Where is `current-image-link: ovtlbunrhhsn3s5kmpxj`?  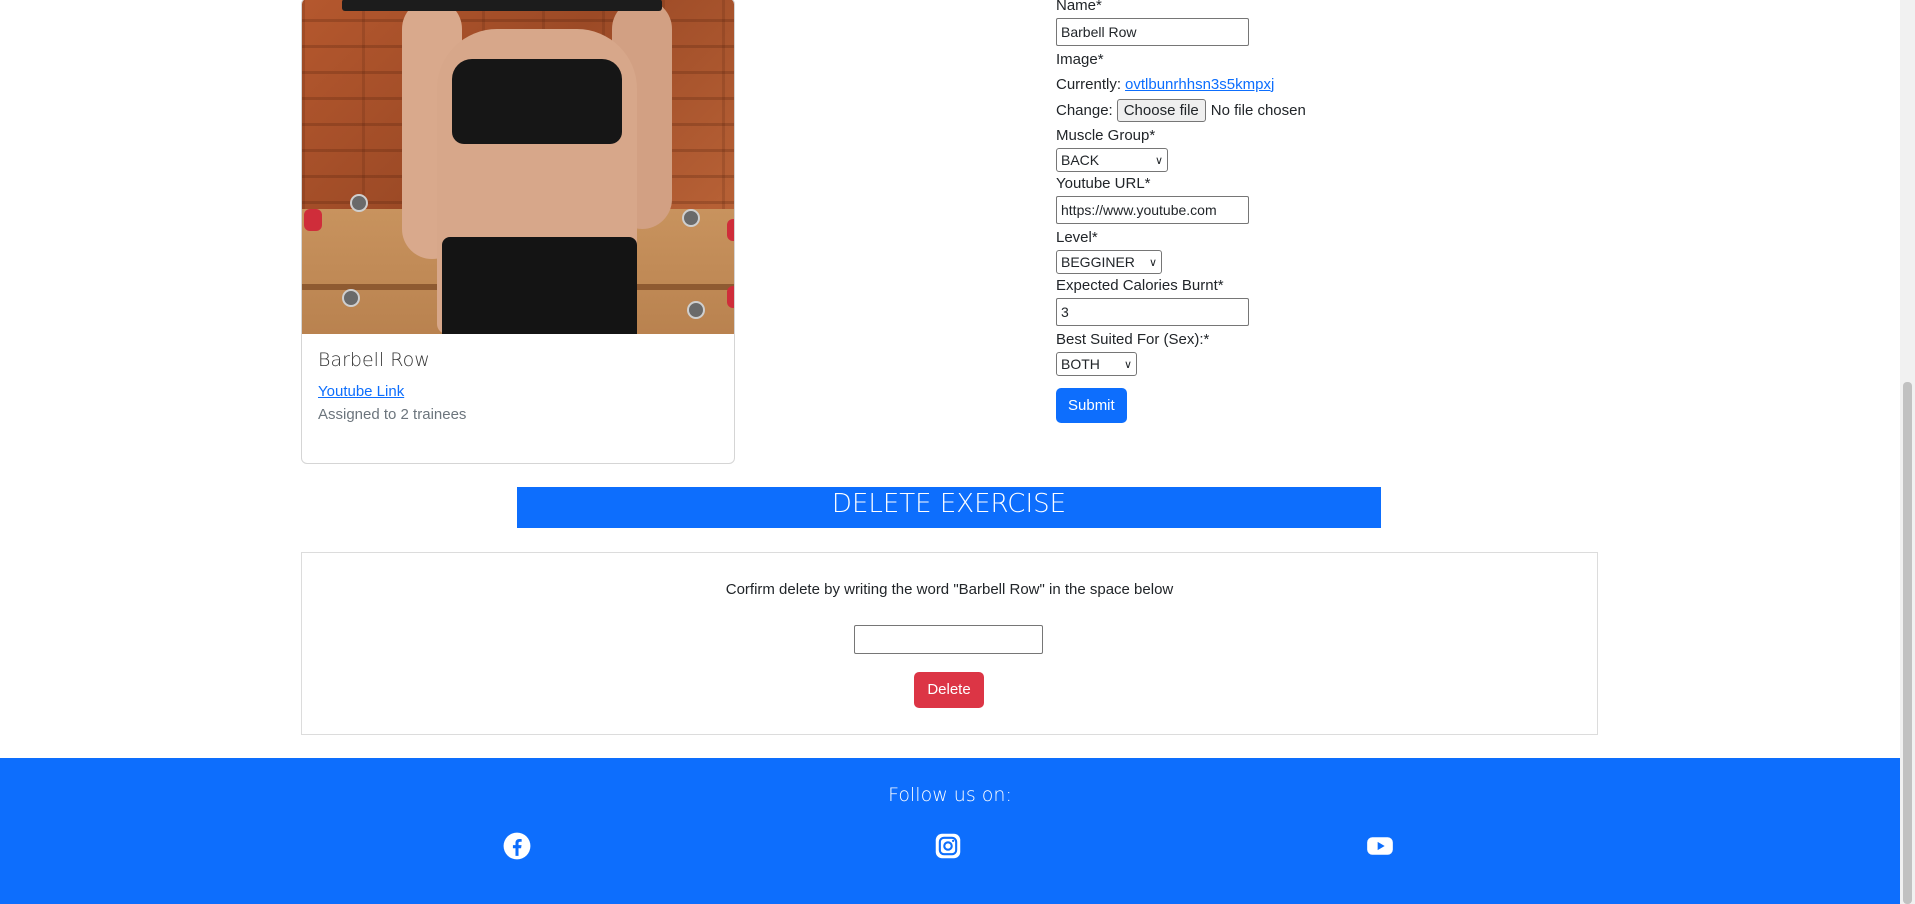
current-image-link: ovtlbunrhhsn3s5kmpxj is located at coordinates (1199, 84).